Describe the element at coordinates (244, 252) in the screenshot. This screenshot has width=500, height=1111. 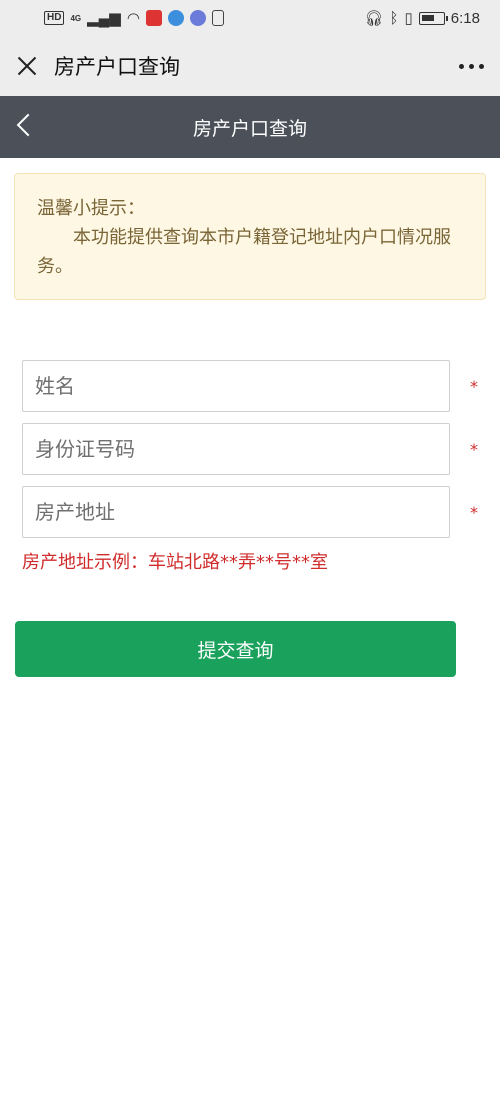
I see `notice-body: 本功能提供查询本市户籍登记地址内户口情况服务。` at that location.